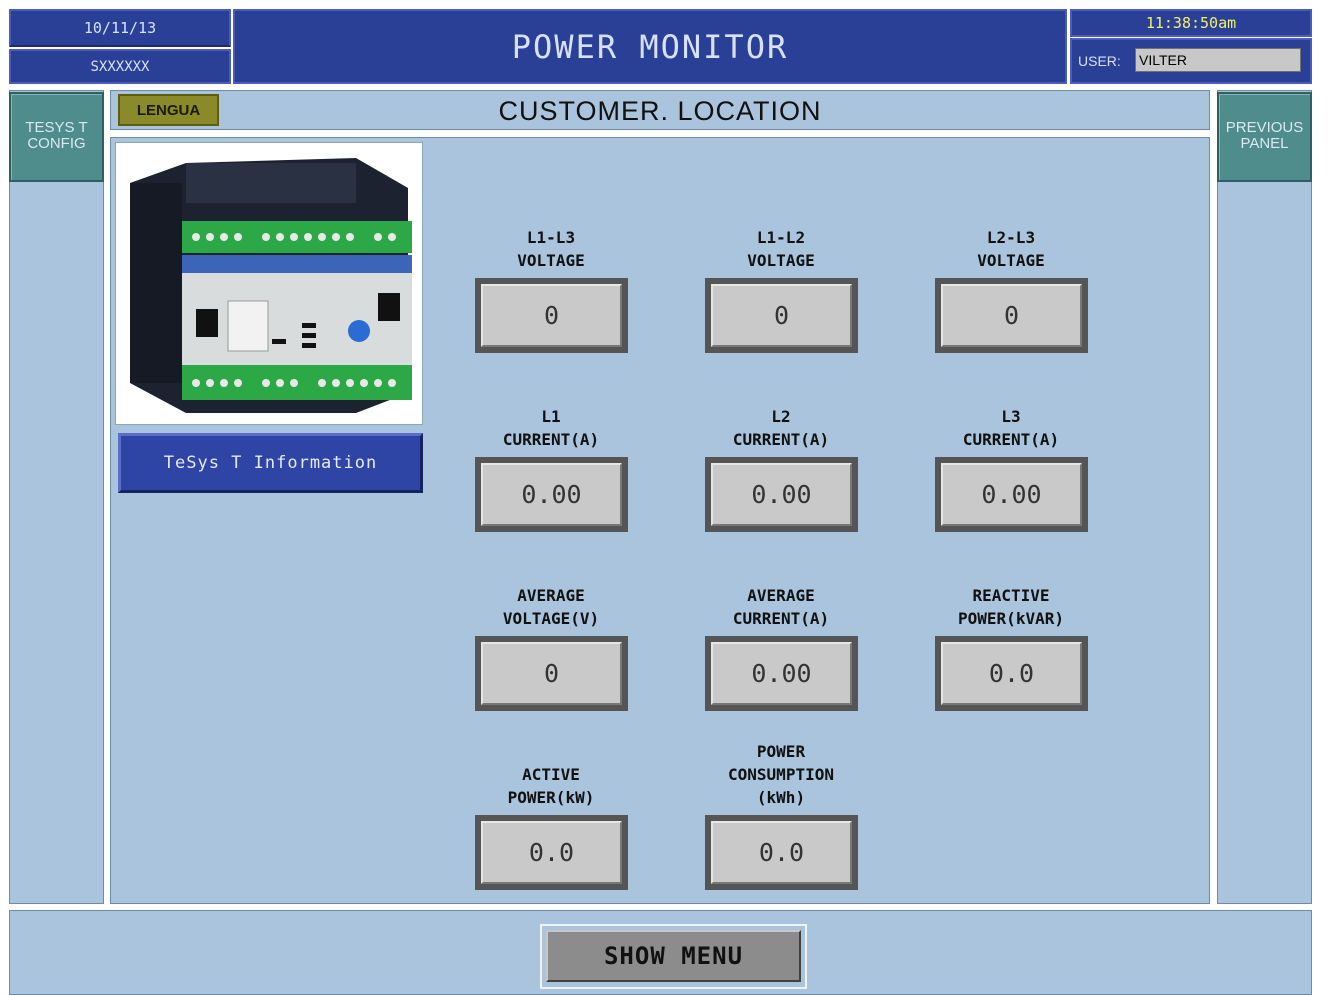 This screenshot has height=995, width=1331. I want to click on reading-label: AVERAGE CURRENT(A), so click(781, 607).